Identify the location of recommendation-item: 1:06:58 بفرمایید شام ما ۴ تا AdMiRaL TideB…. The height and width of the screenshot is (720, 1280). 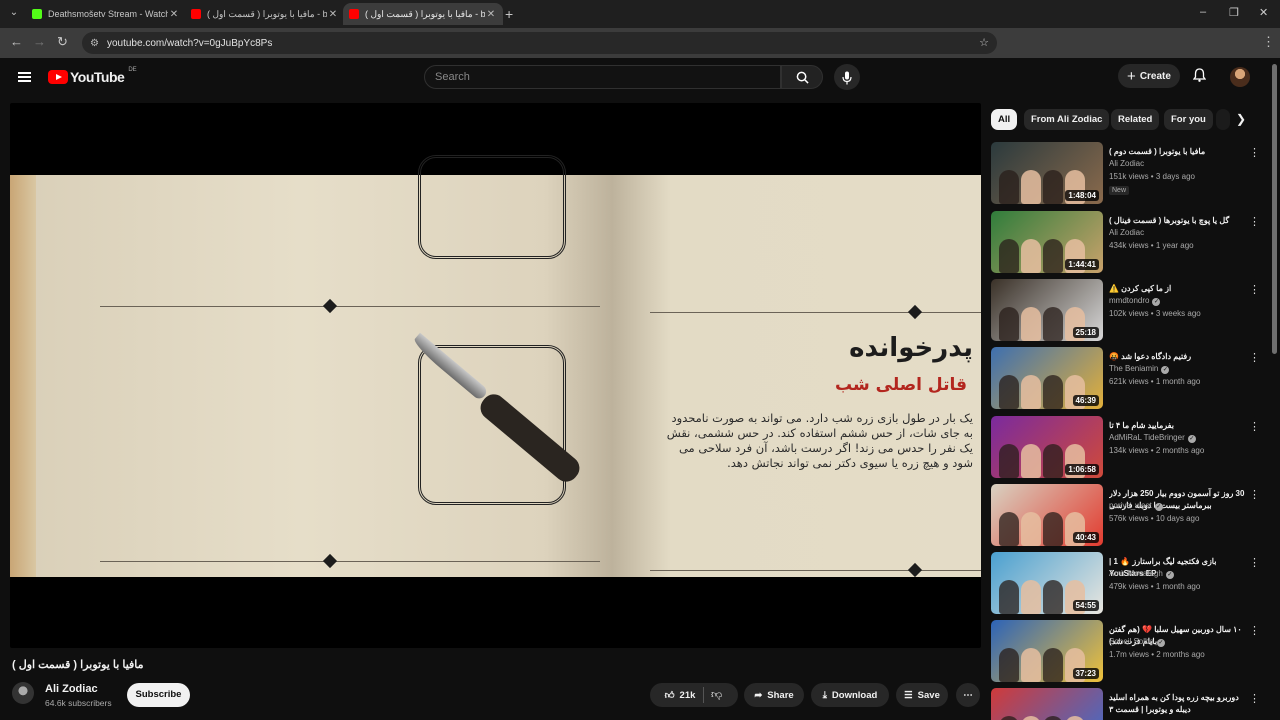
(1131, 447).